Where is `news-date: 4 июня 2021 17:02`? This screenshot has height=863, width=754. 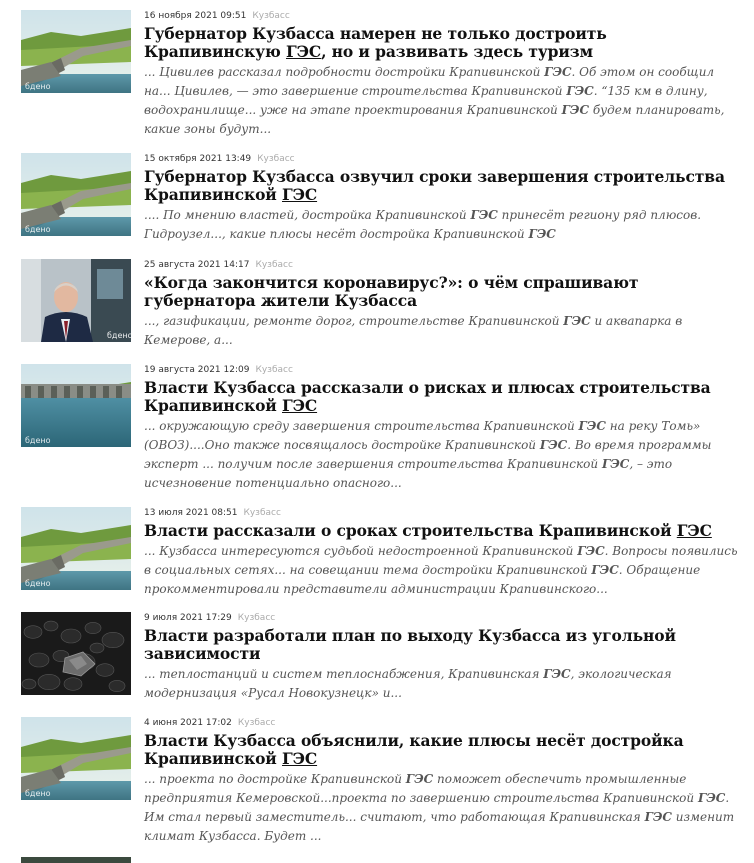
news-date: 4 июня 2021 17:02 is located at coordinates (188, 723).